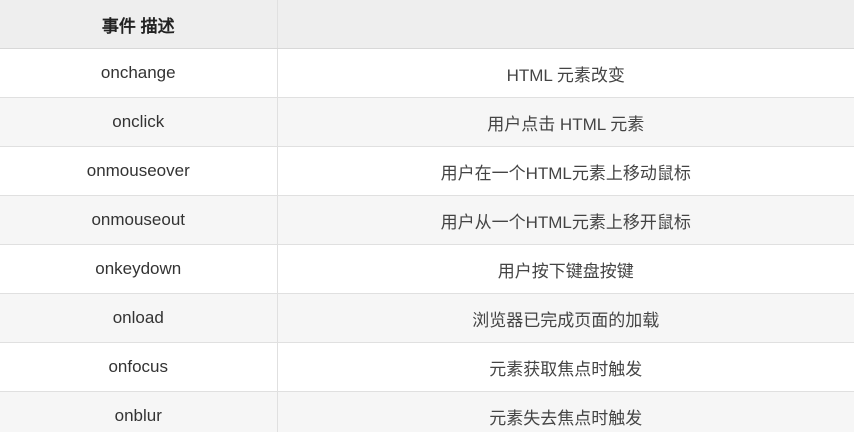 This screenshot has height=432, width=854. I want to click on event-name-cell: onmouseover, so click(139, 171).